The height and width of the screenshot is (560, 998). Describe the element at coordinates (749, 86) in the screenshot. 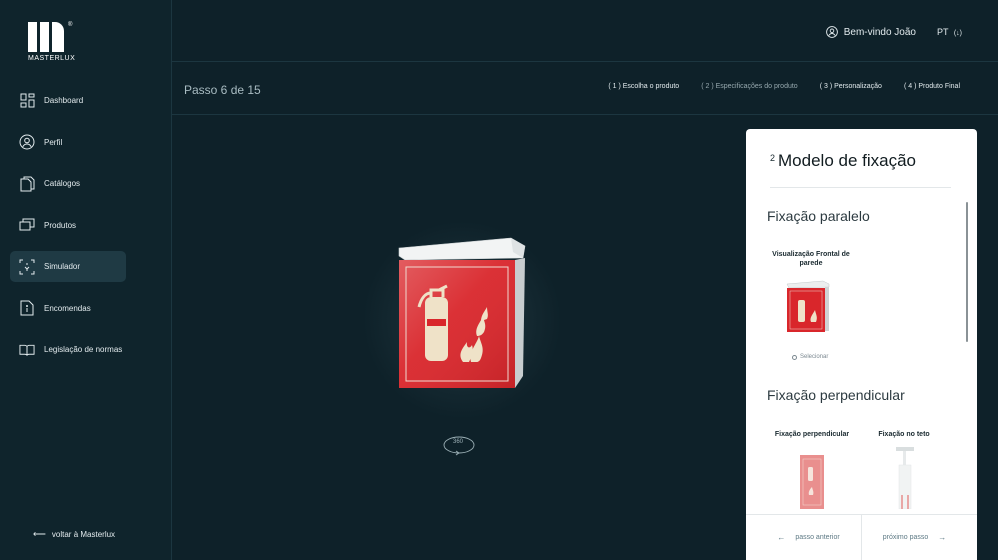

I see `step-2: ( 2 ) Especificações do produto` at that location.